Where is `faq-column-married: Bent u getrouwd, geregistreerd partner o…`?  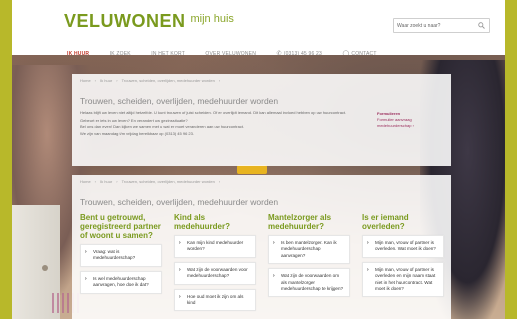
faq-column-married: Bent u getrouwd, geregistreerd partner o… is located at coordinates (121, 266).